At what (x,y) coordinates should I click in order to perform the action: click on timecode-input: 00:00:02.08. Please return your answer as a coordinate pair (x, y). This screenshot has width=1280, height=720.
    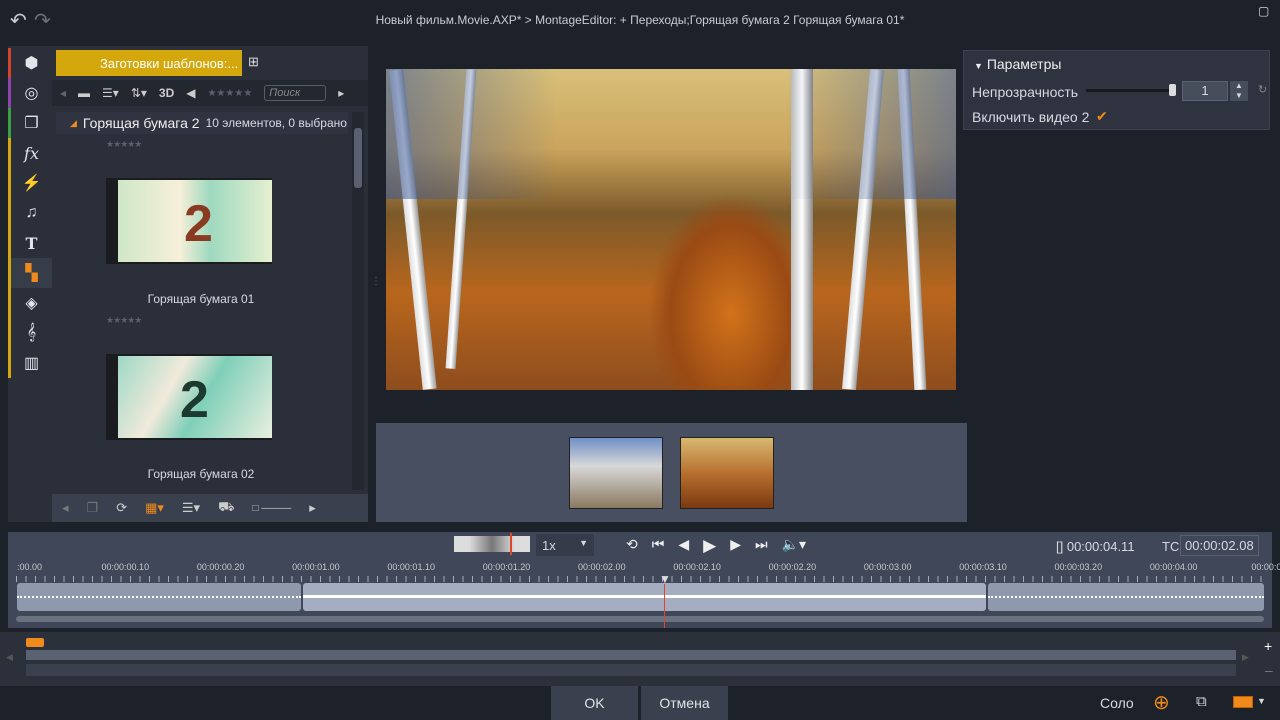
    Looking at the image, I should click on (1219, 545).